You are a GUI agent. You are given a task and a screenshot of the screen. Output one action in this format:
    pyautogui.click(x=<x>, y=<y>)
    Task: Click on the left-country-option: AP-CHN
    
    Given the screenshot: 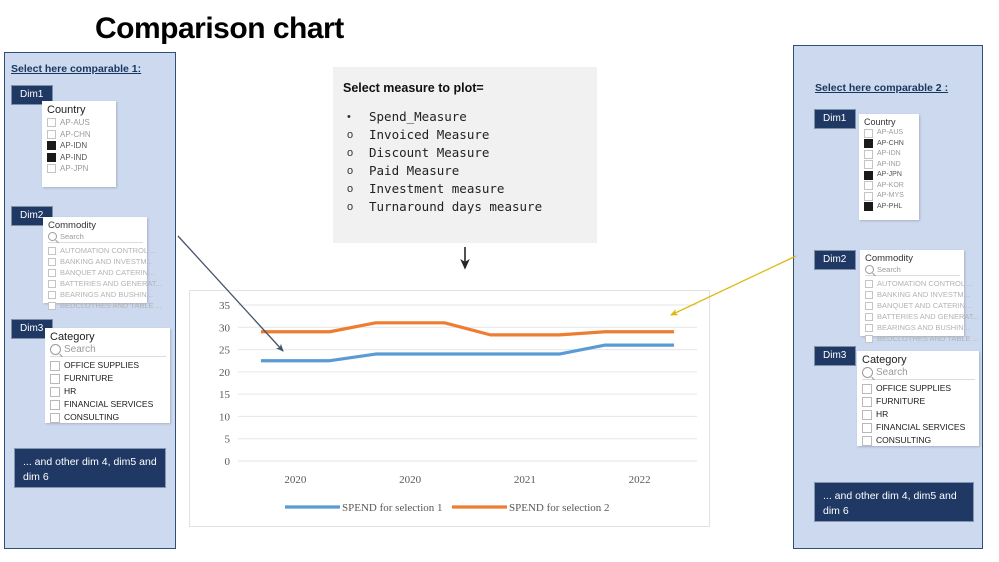 What is the action you would take?
    pyautogui.click(x=79, y=135)
    